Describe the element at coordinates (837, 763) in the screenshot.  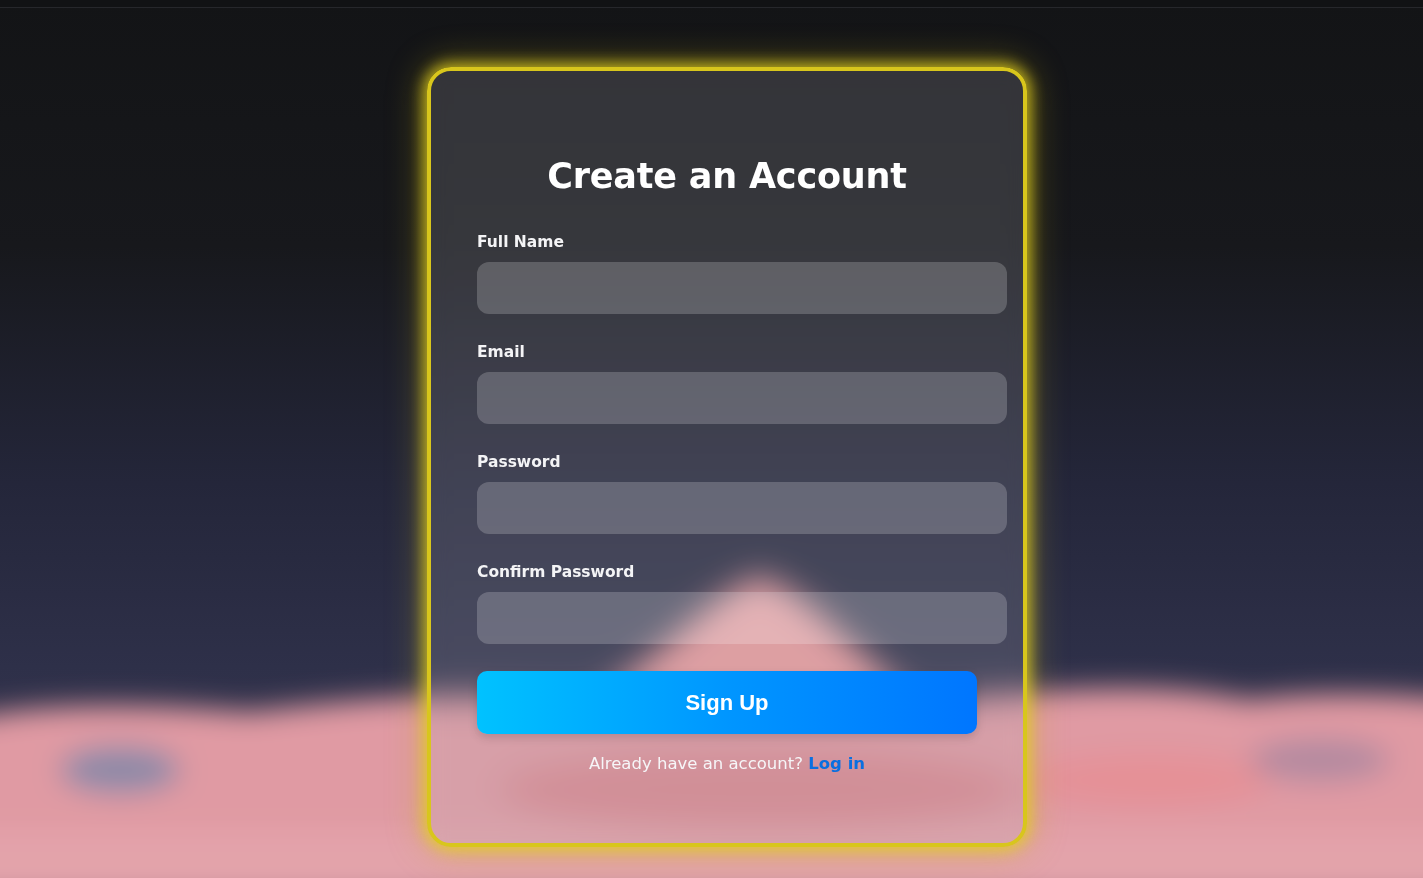
I see `login-link: Log in` at that location.